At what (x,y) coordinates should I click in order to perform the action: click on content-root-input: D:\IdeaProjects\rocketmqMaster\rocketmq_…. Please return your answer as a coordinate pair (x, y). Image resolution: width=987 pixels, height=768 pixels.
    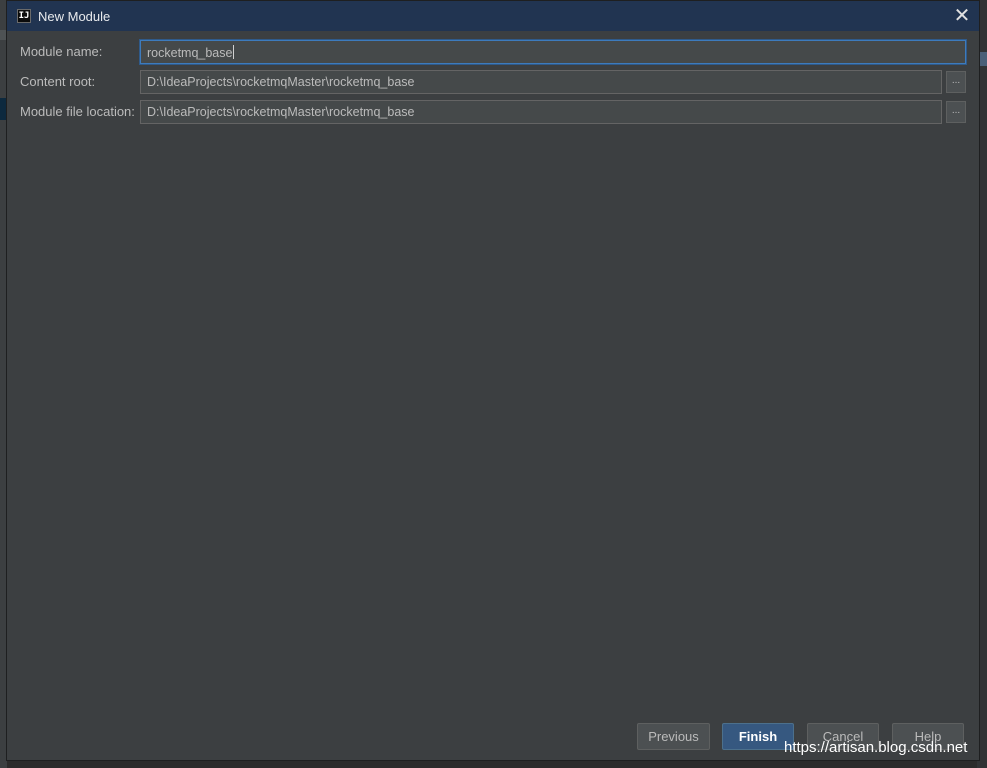
    Looking at the image, I should click on (541, 82).